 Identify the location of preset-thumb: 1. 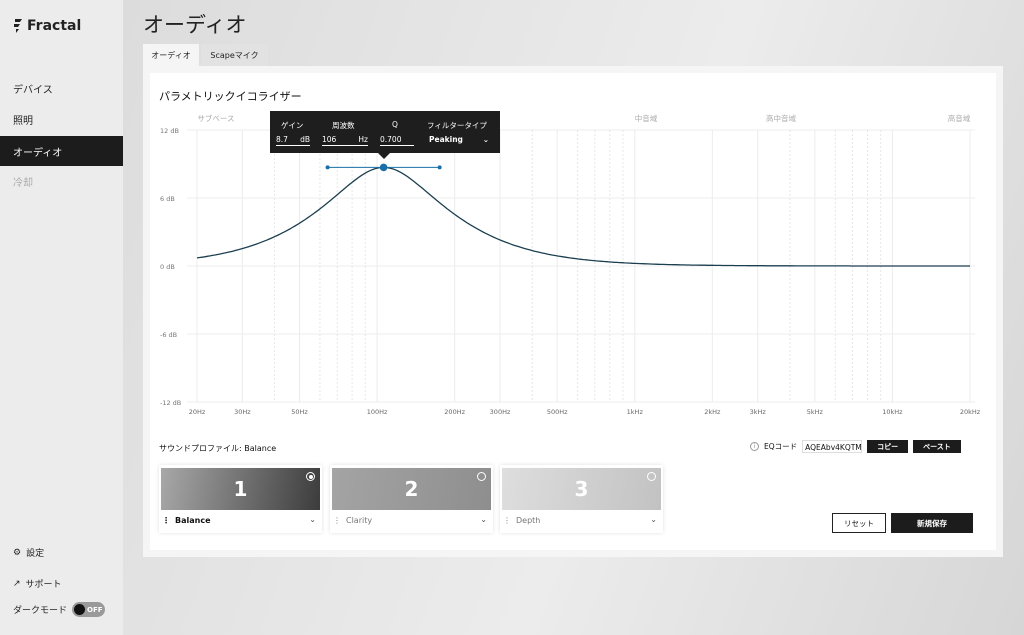
(240, 489).